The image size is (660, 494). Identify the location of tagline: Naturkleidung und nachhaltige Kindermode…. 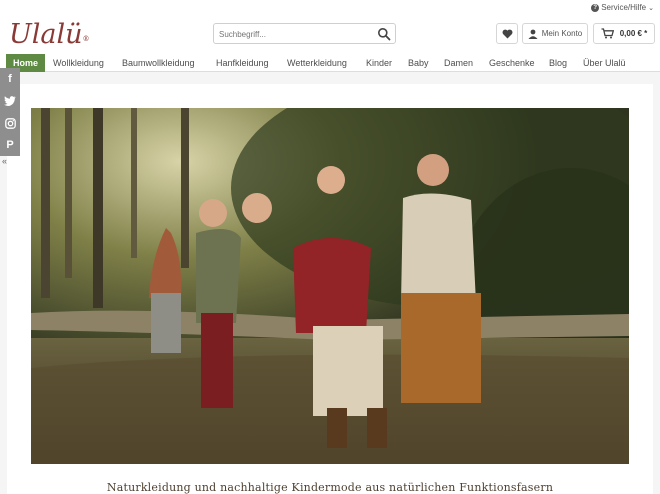
(330, 487).